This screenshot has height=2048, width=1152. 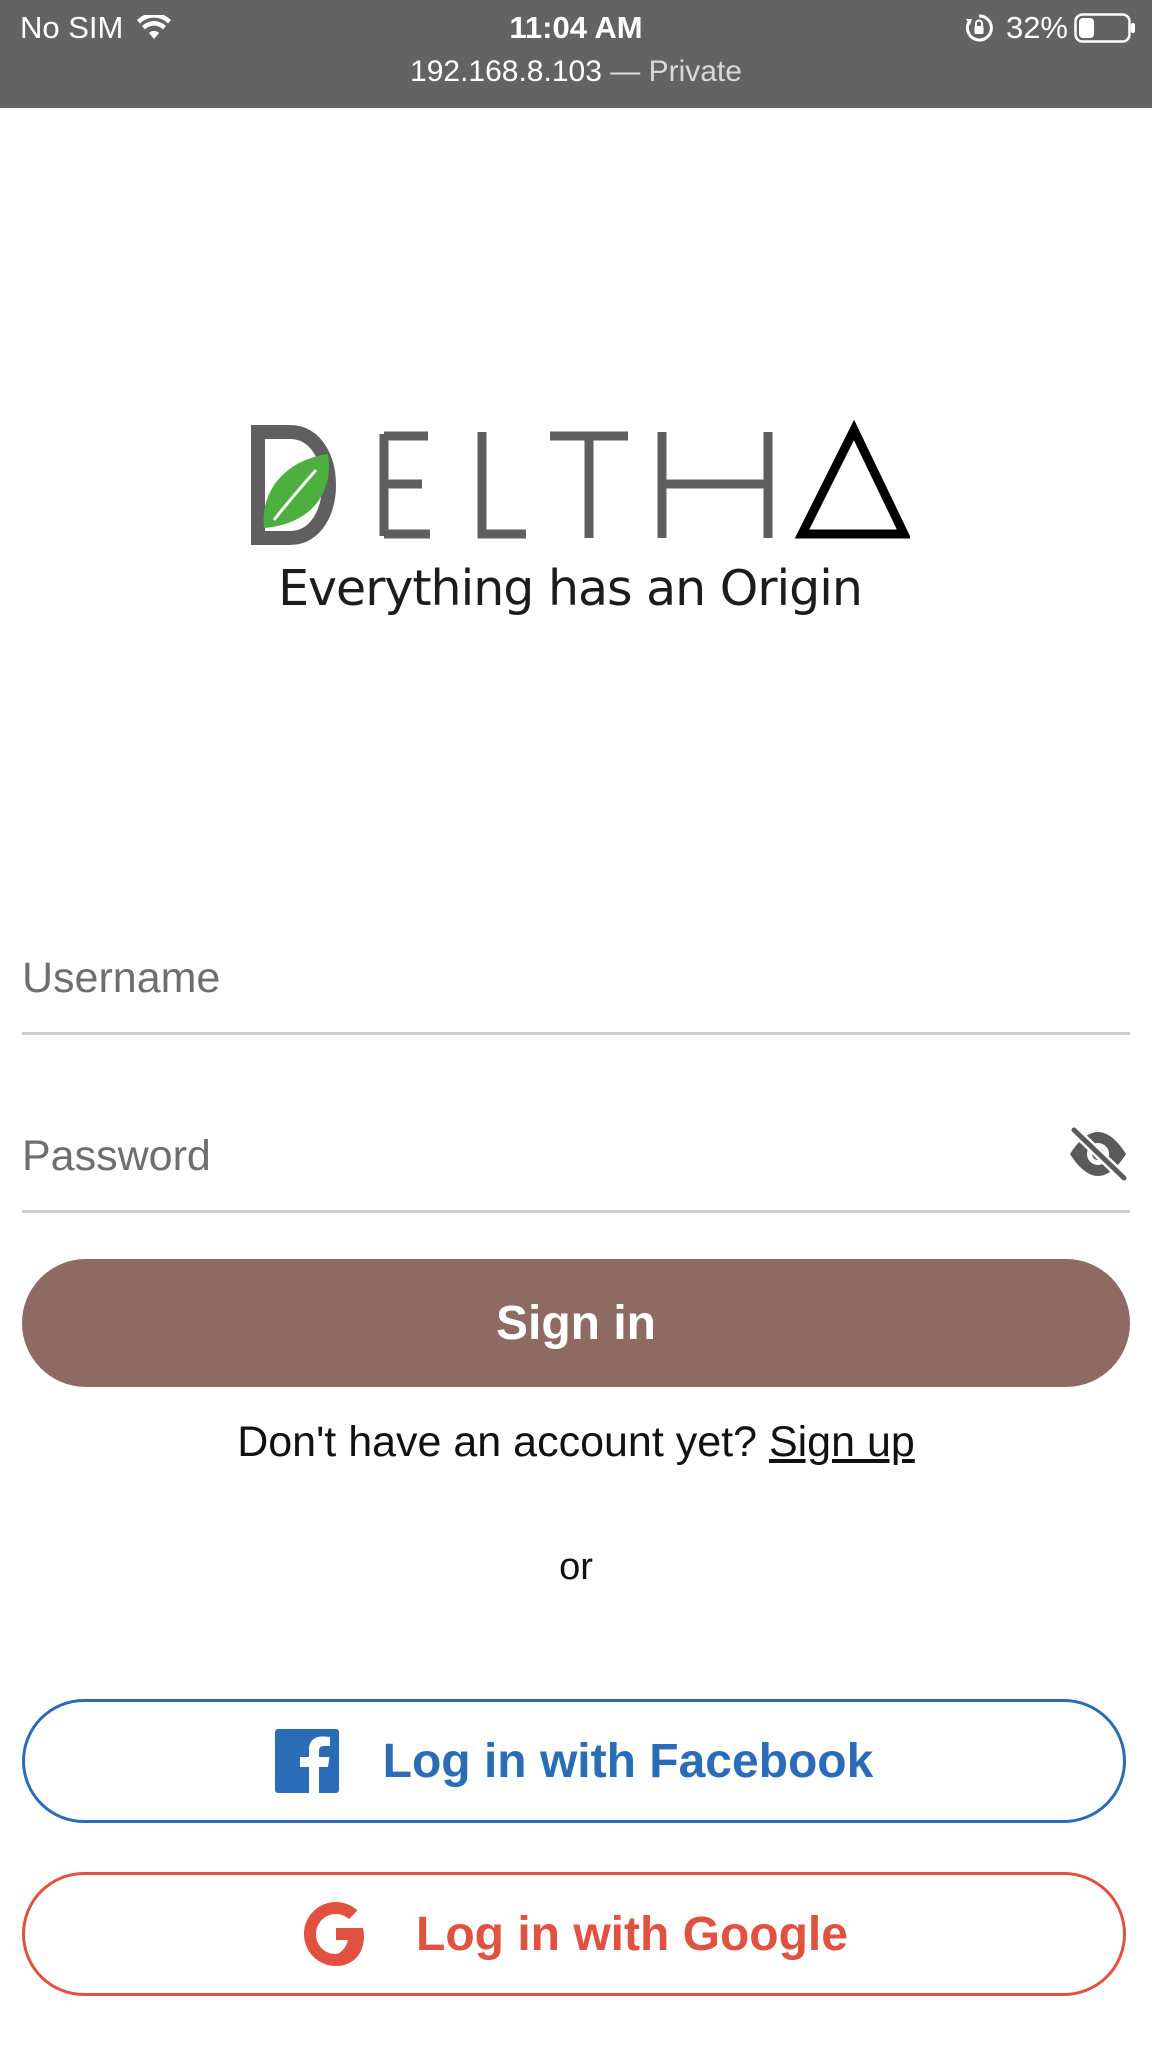 What do you see at coordinates (1036, 27) in the screenshot?
I see `battery-percent: 32%` at bounding box center [1036, 27].